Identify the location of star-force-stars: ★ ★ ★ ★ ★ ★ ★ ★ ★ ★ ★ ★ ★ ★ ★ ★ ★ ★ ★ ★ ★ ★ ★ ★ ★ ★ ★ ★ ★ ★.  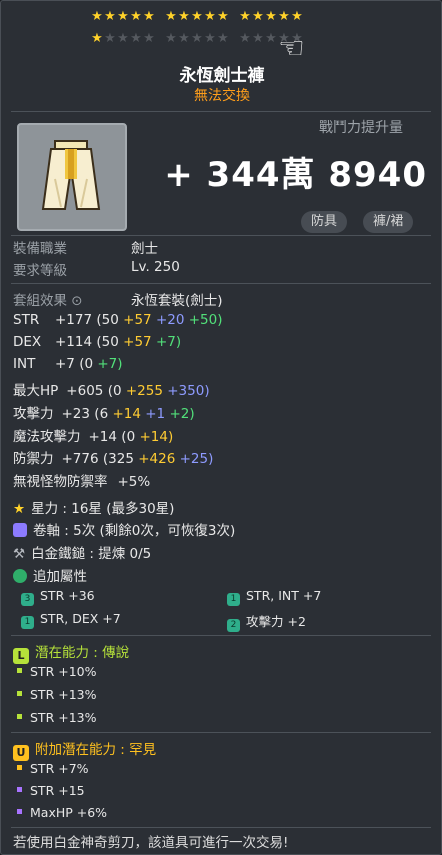
(221, 27).